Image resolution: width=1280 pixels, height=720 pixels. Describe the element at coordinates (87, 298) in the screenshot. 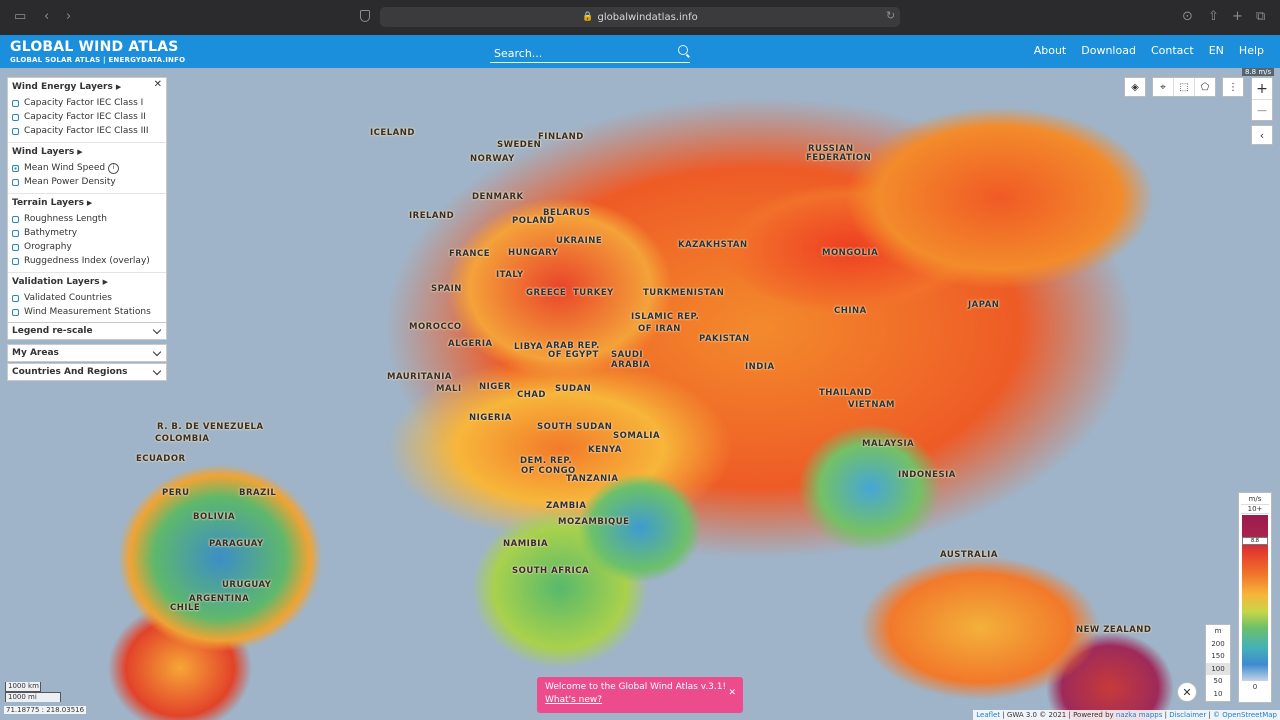

I see `layer-option: Validated Countries` at that location.